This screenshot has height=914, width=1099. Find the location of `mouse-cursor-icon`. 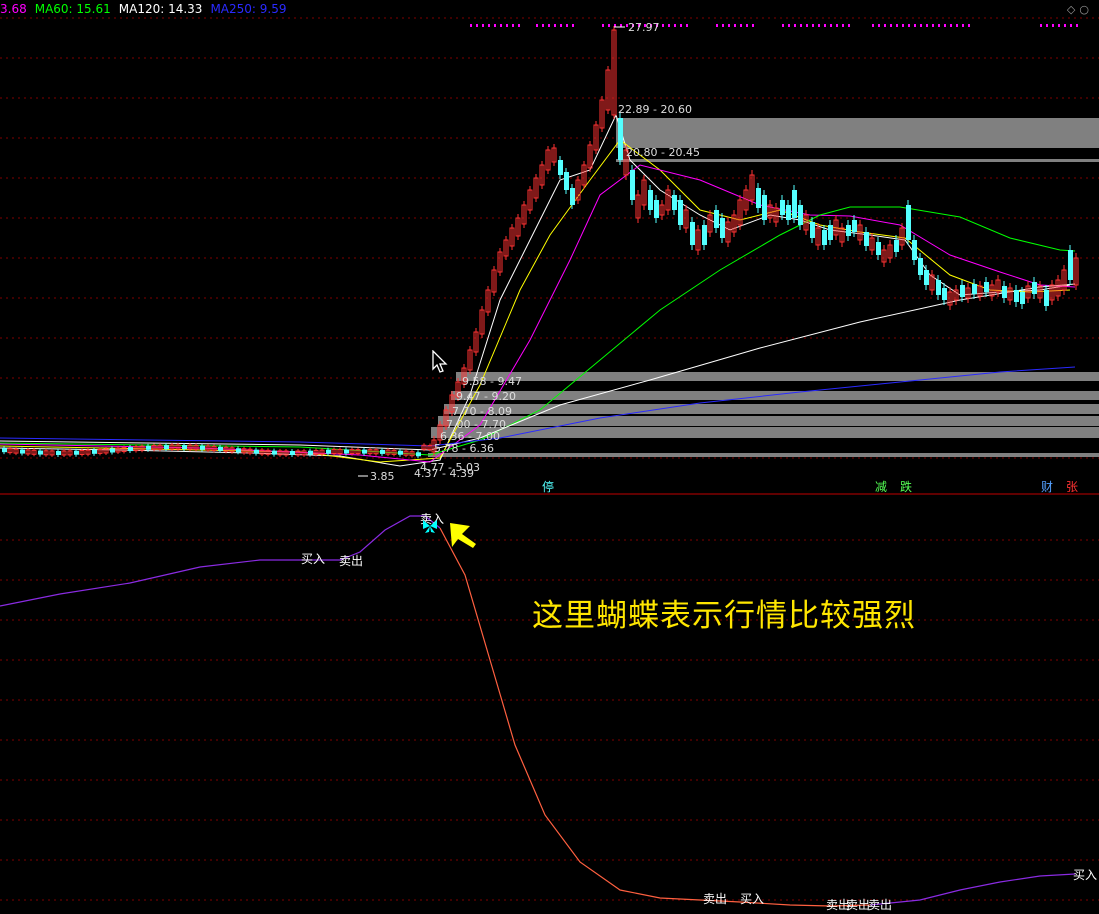

mouse-cursor-icon is located at coordinates (440, 361).